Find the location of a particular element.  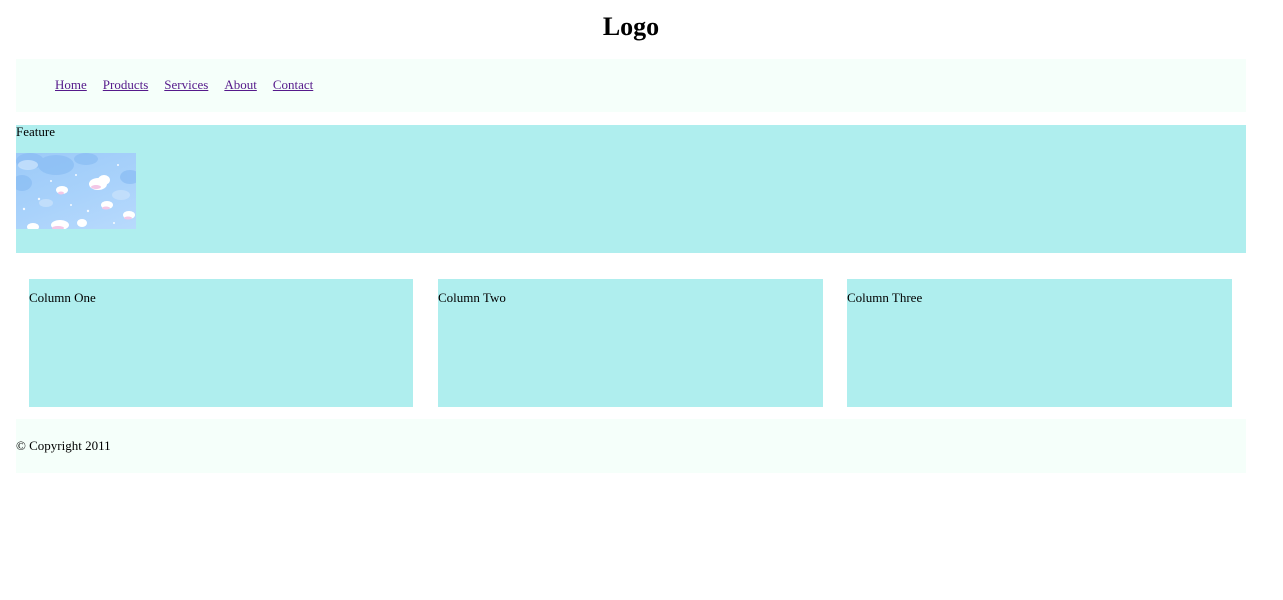

column-one: Column One is located at coordinates (221, 343).